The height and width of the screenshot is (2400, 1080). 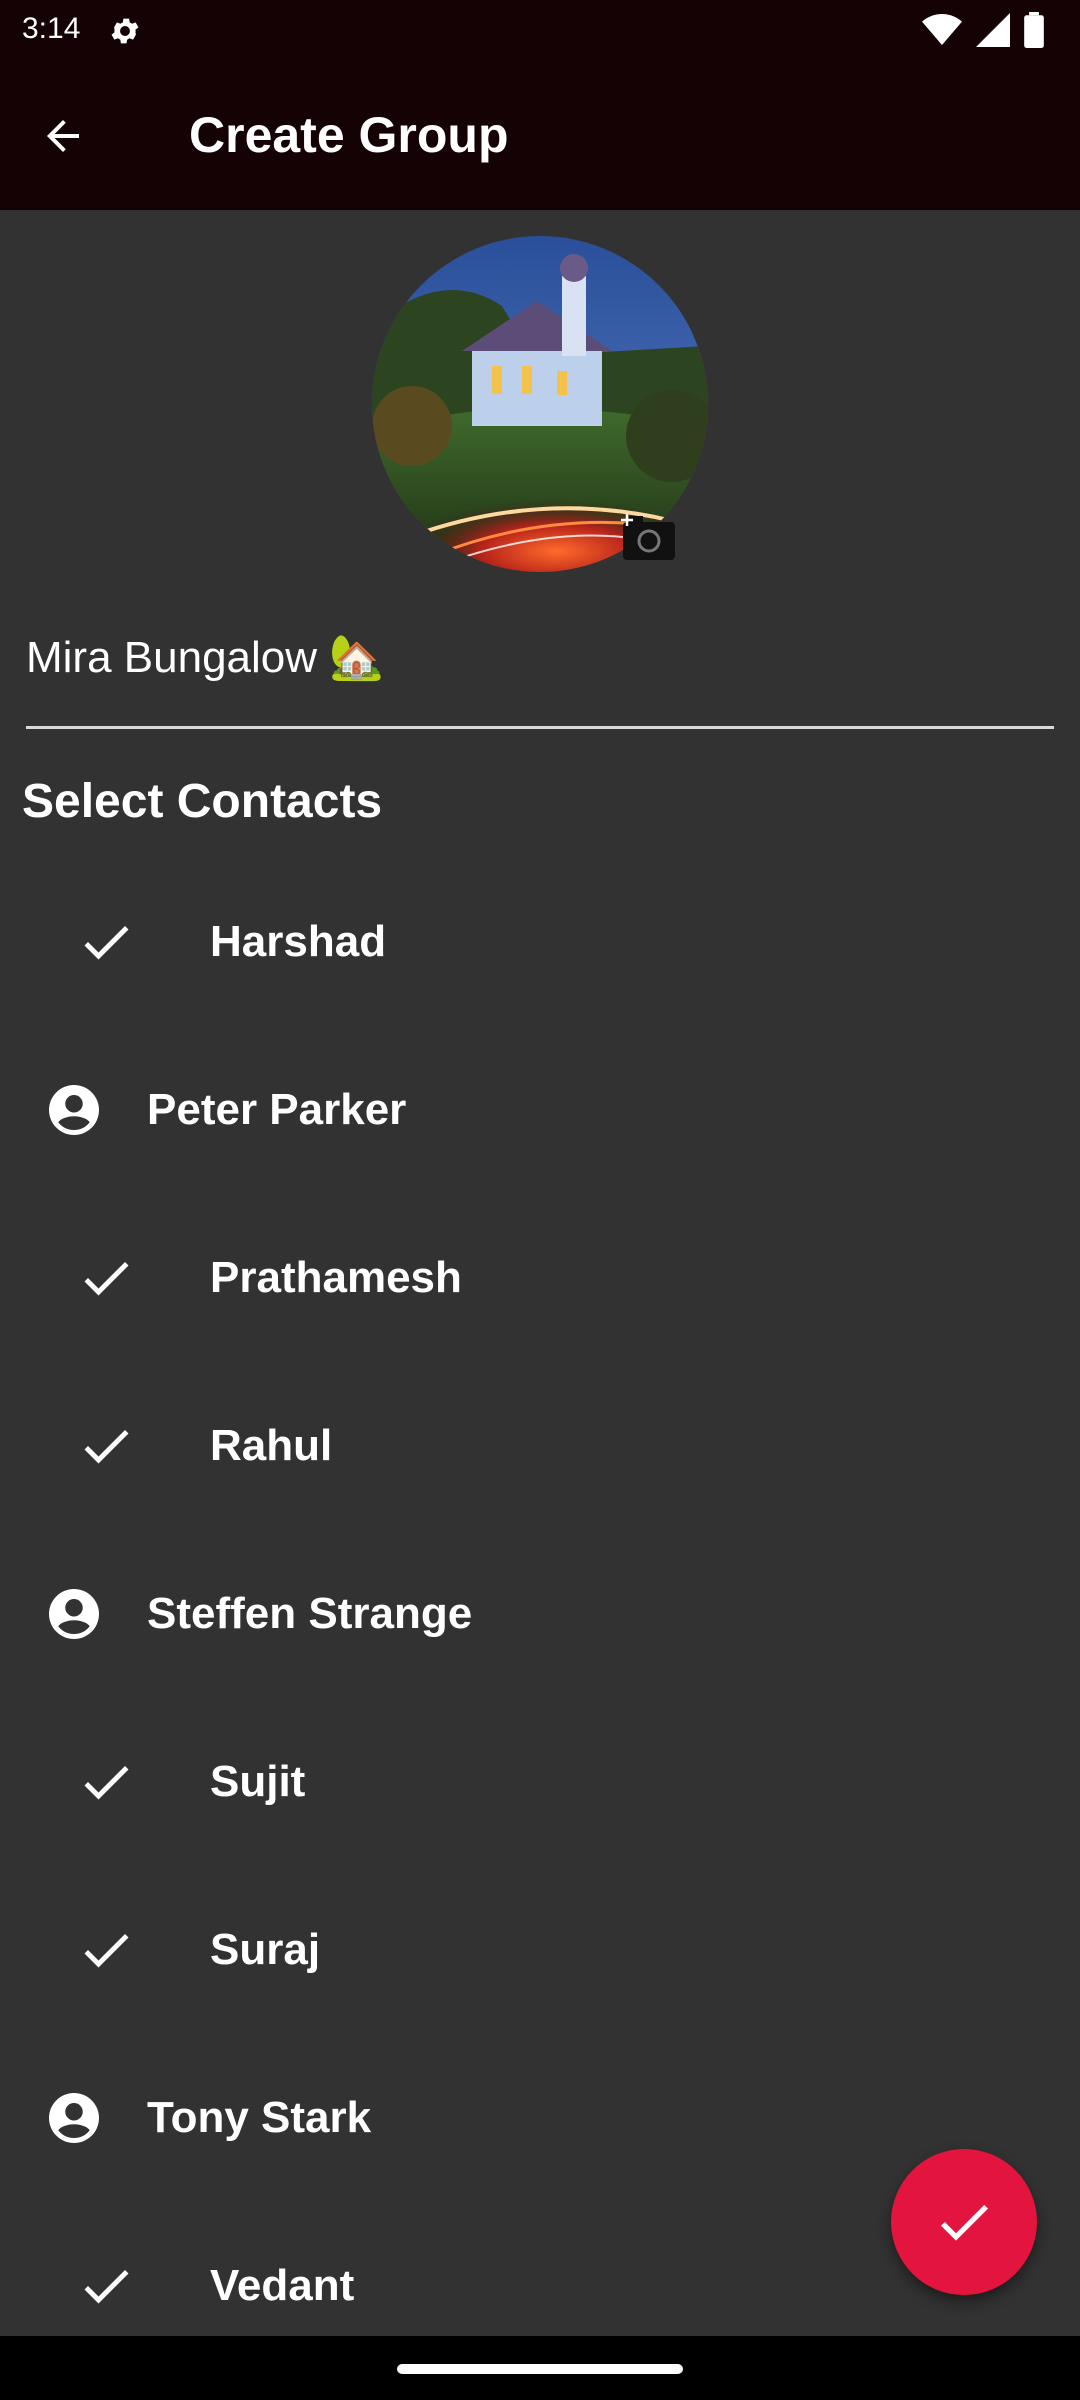 I want to click on signal-icon, so click(x=993, y=30).